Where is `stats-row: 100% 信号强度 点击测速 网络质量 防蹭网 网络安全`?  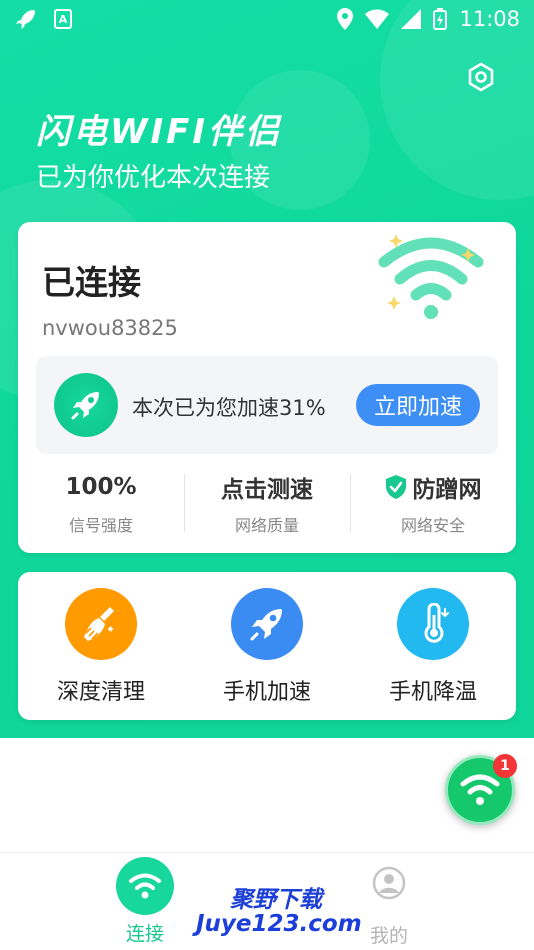 stats-row: 100% 信号强度 点击测速 网络质量 防蹭网 网络安全 is located at coordinates (267, 505).